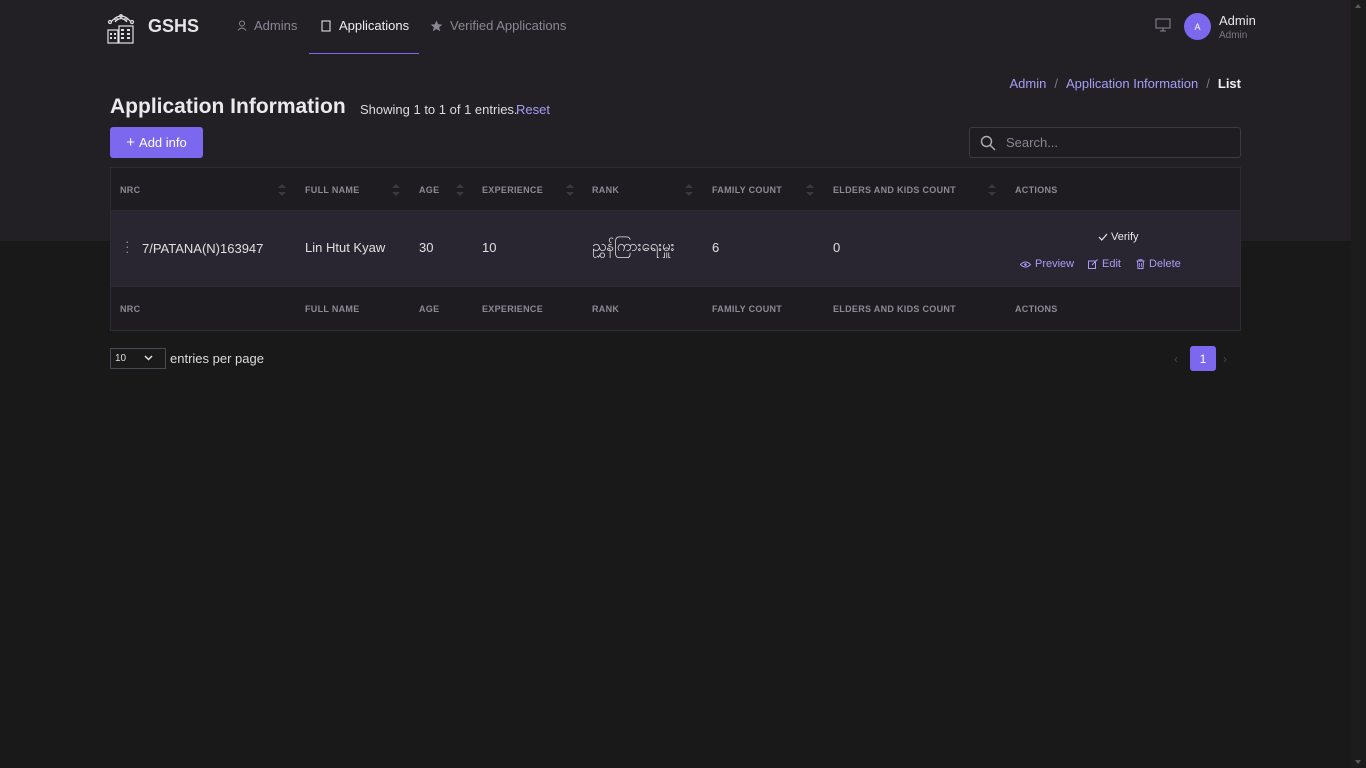 The image size is (1366, 768). What do you see at coordinates (1111, 264) in the screenshot?
I see `edit-label: Edit` at bounding box center [1111, 264].